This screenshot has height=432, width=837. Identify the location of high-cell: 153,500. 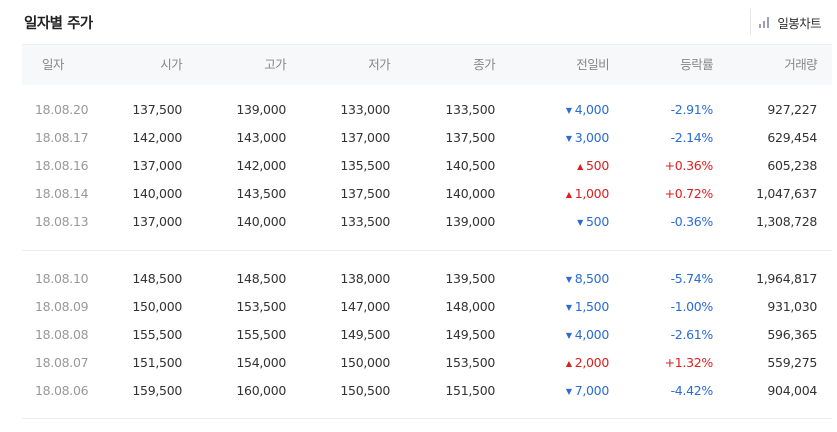
(261, 306).